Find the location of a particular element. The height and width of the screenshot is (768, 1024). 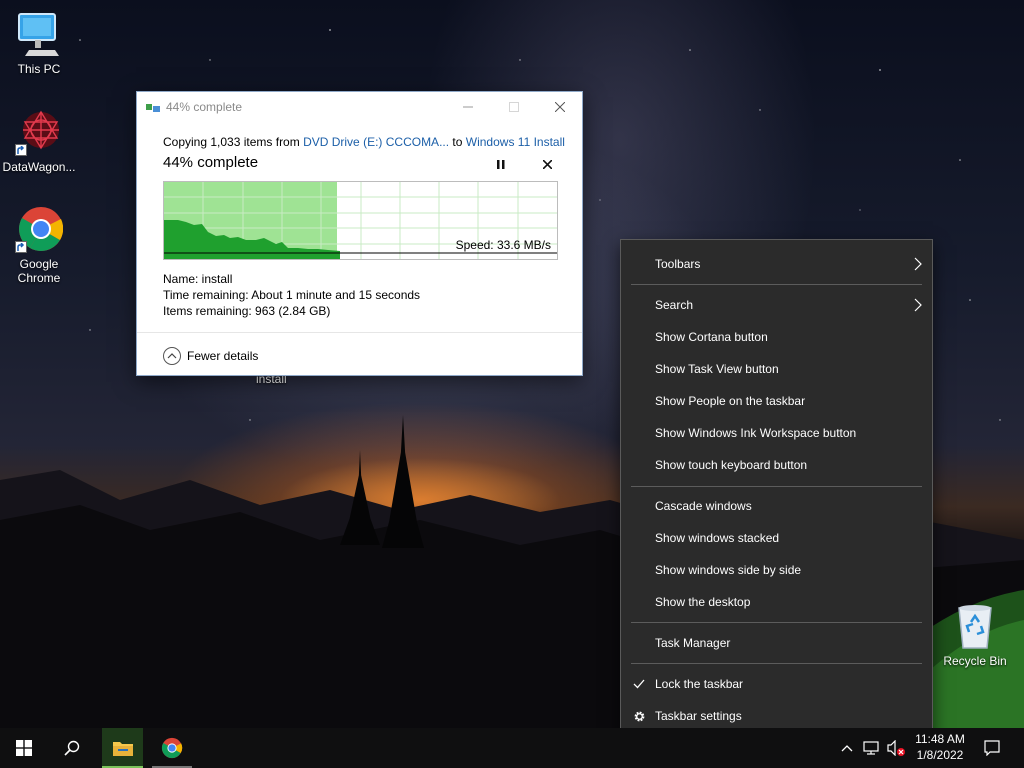

pause-button is located at coordinates (501, 164).